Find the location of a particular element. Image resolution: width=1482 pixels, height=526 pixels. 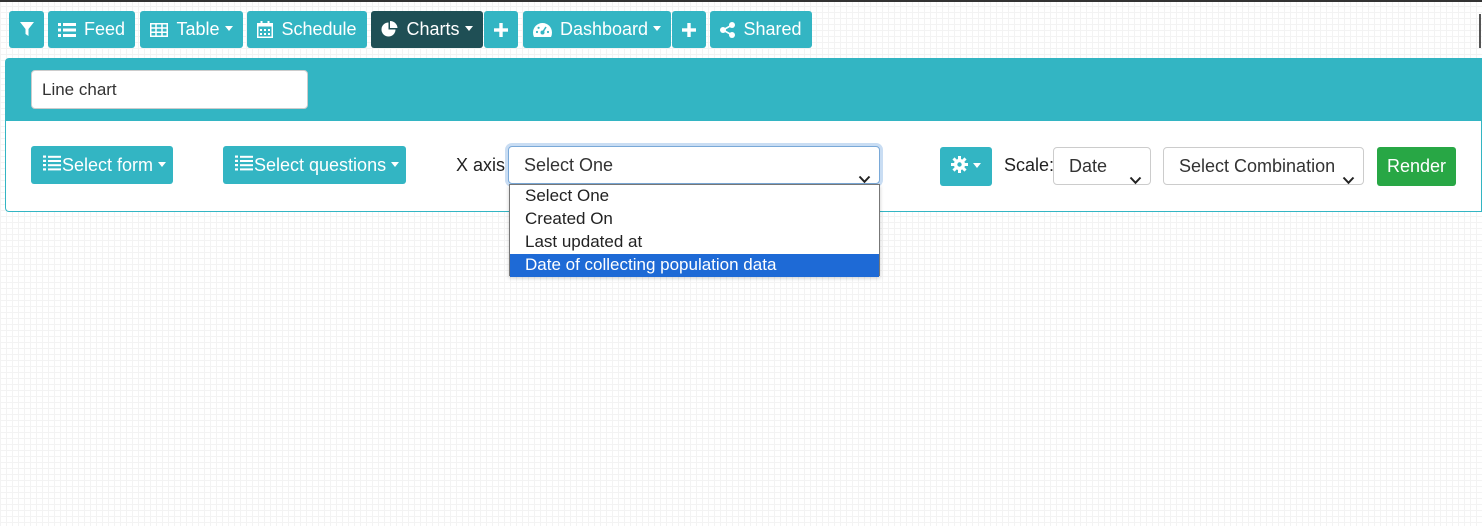

shared-label: Shared is located at coordinates (772, 29).